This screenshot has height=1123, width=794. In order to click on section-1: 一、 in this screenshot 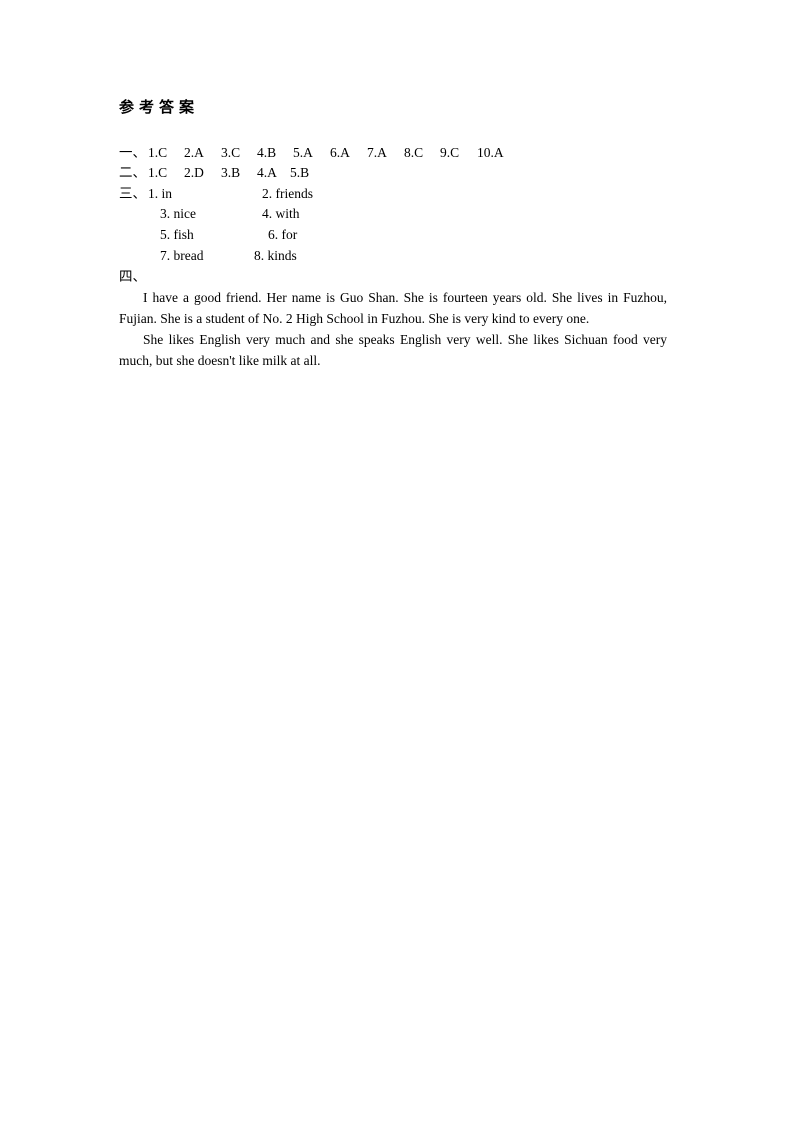, I will do `click(132, 153)`.